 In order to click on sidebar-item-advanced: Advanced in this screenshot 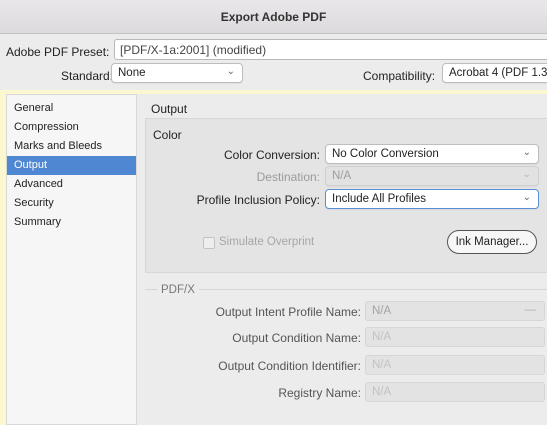, I will do `click(71, 184)`.